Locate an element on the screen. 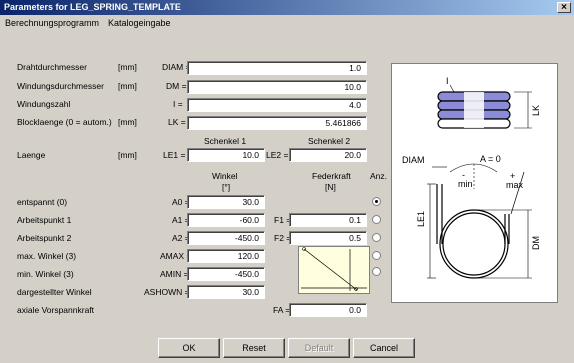 The width and height of the screenshot is (574, 363). cancel-button: Cancel is located at coordinates (384, 348).